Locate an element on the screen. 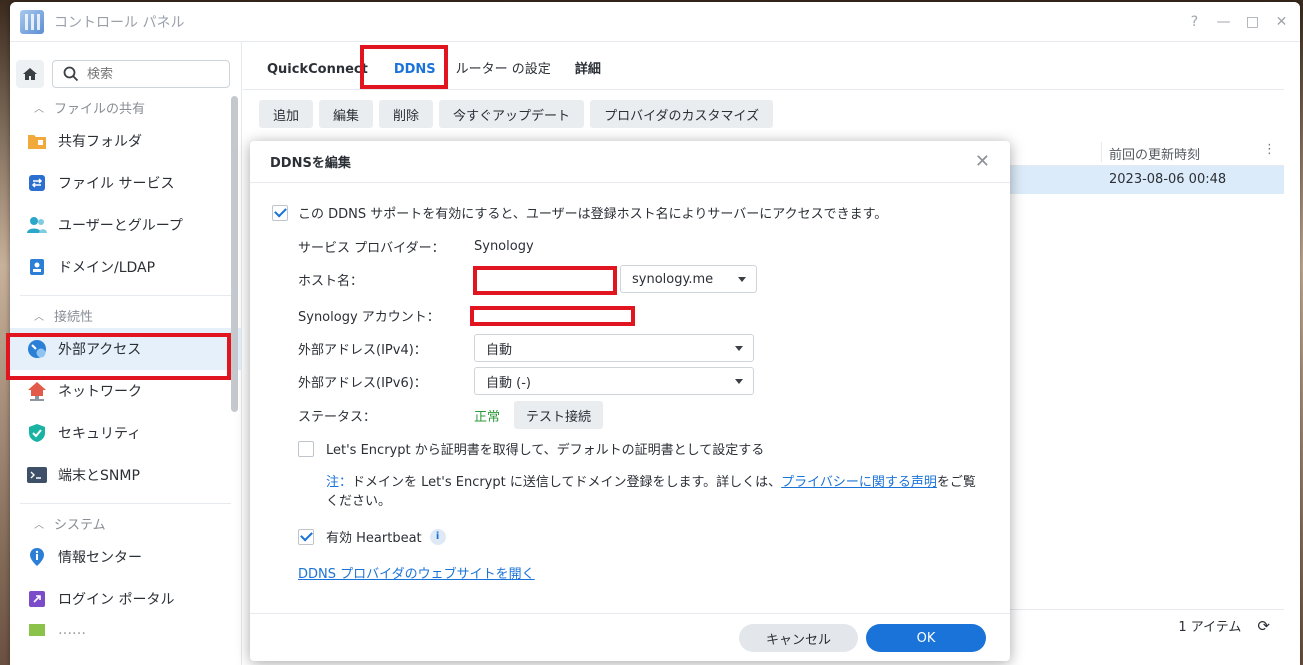 The image size is (1303, 665). highlight-hostname is located at coordinates (545, 280).